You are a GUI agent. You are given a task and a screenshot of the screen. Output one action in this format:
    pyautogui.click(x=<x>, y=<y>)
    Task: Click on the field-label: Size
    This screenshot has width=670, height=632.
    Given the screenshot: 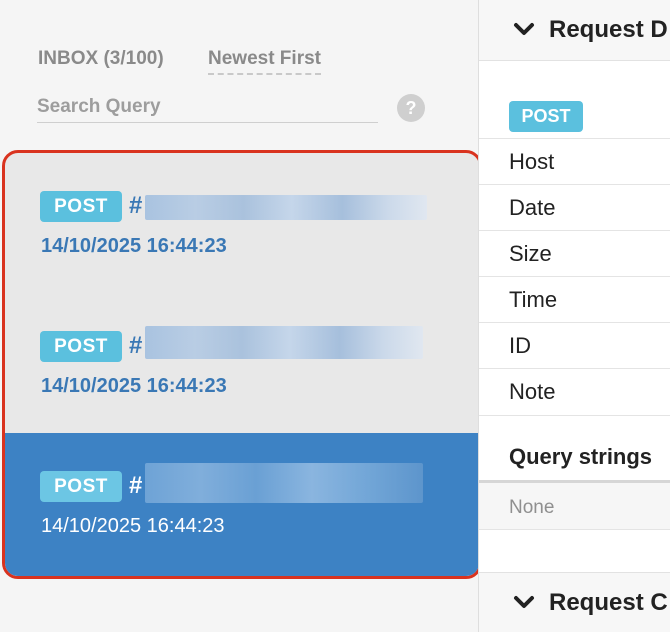 What is the action you would take?
    pyautogui.click(x=530, y=253)
    